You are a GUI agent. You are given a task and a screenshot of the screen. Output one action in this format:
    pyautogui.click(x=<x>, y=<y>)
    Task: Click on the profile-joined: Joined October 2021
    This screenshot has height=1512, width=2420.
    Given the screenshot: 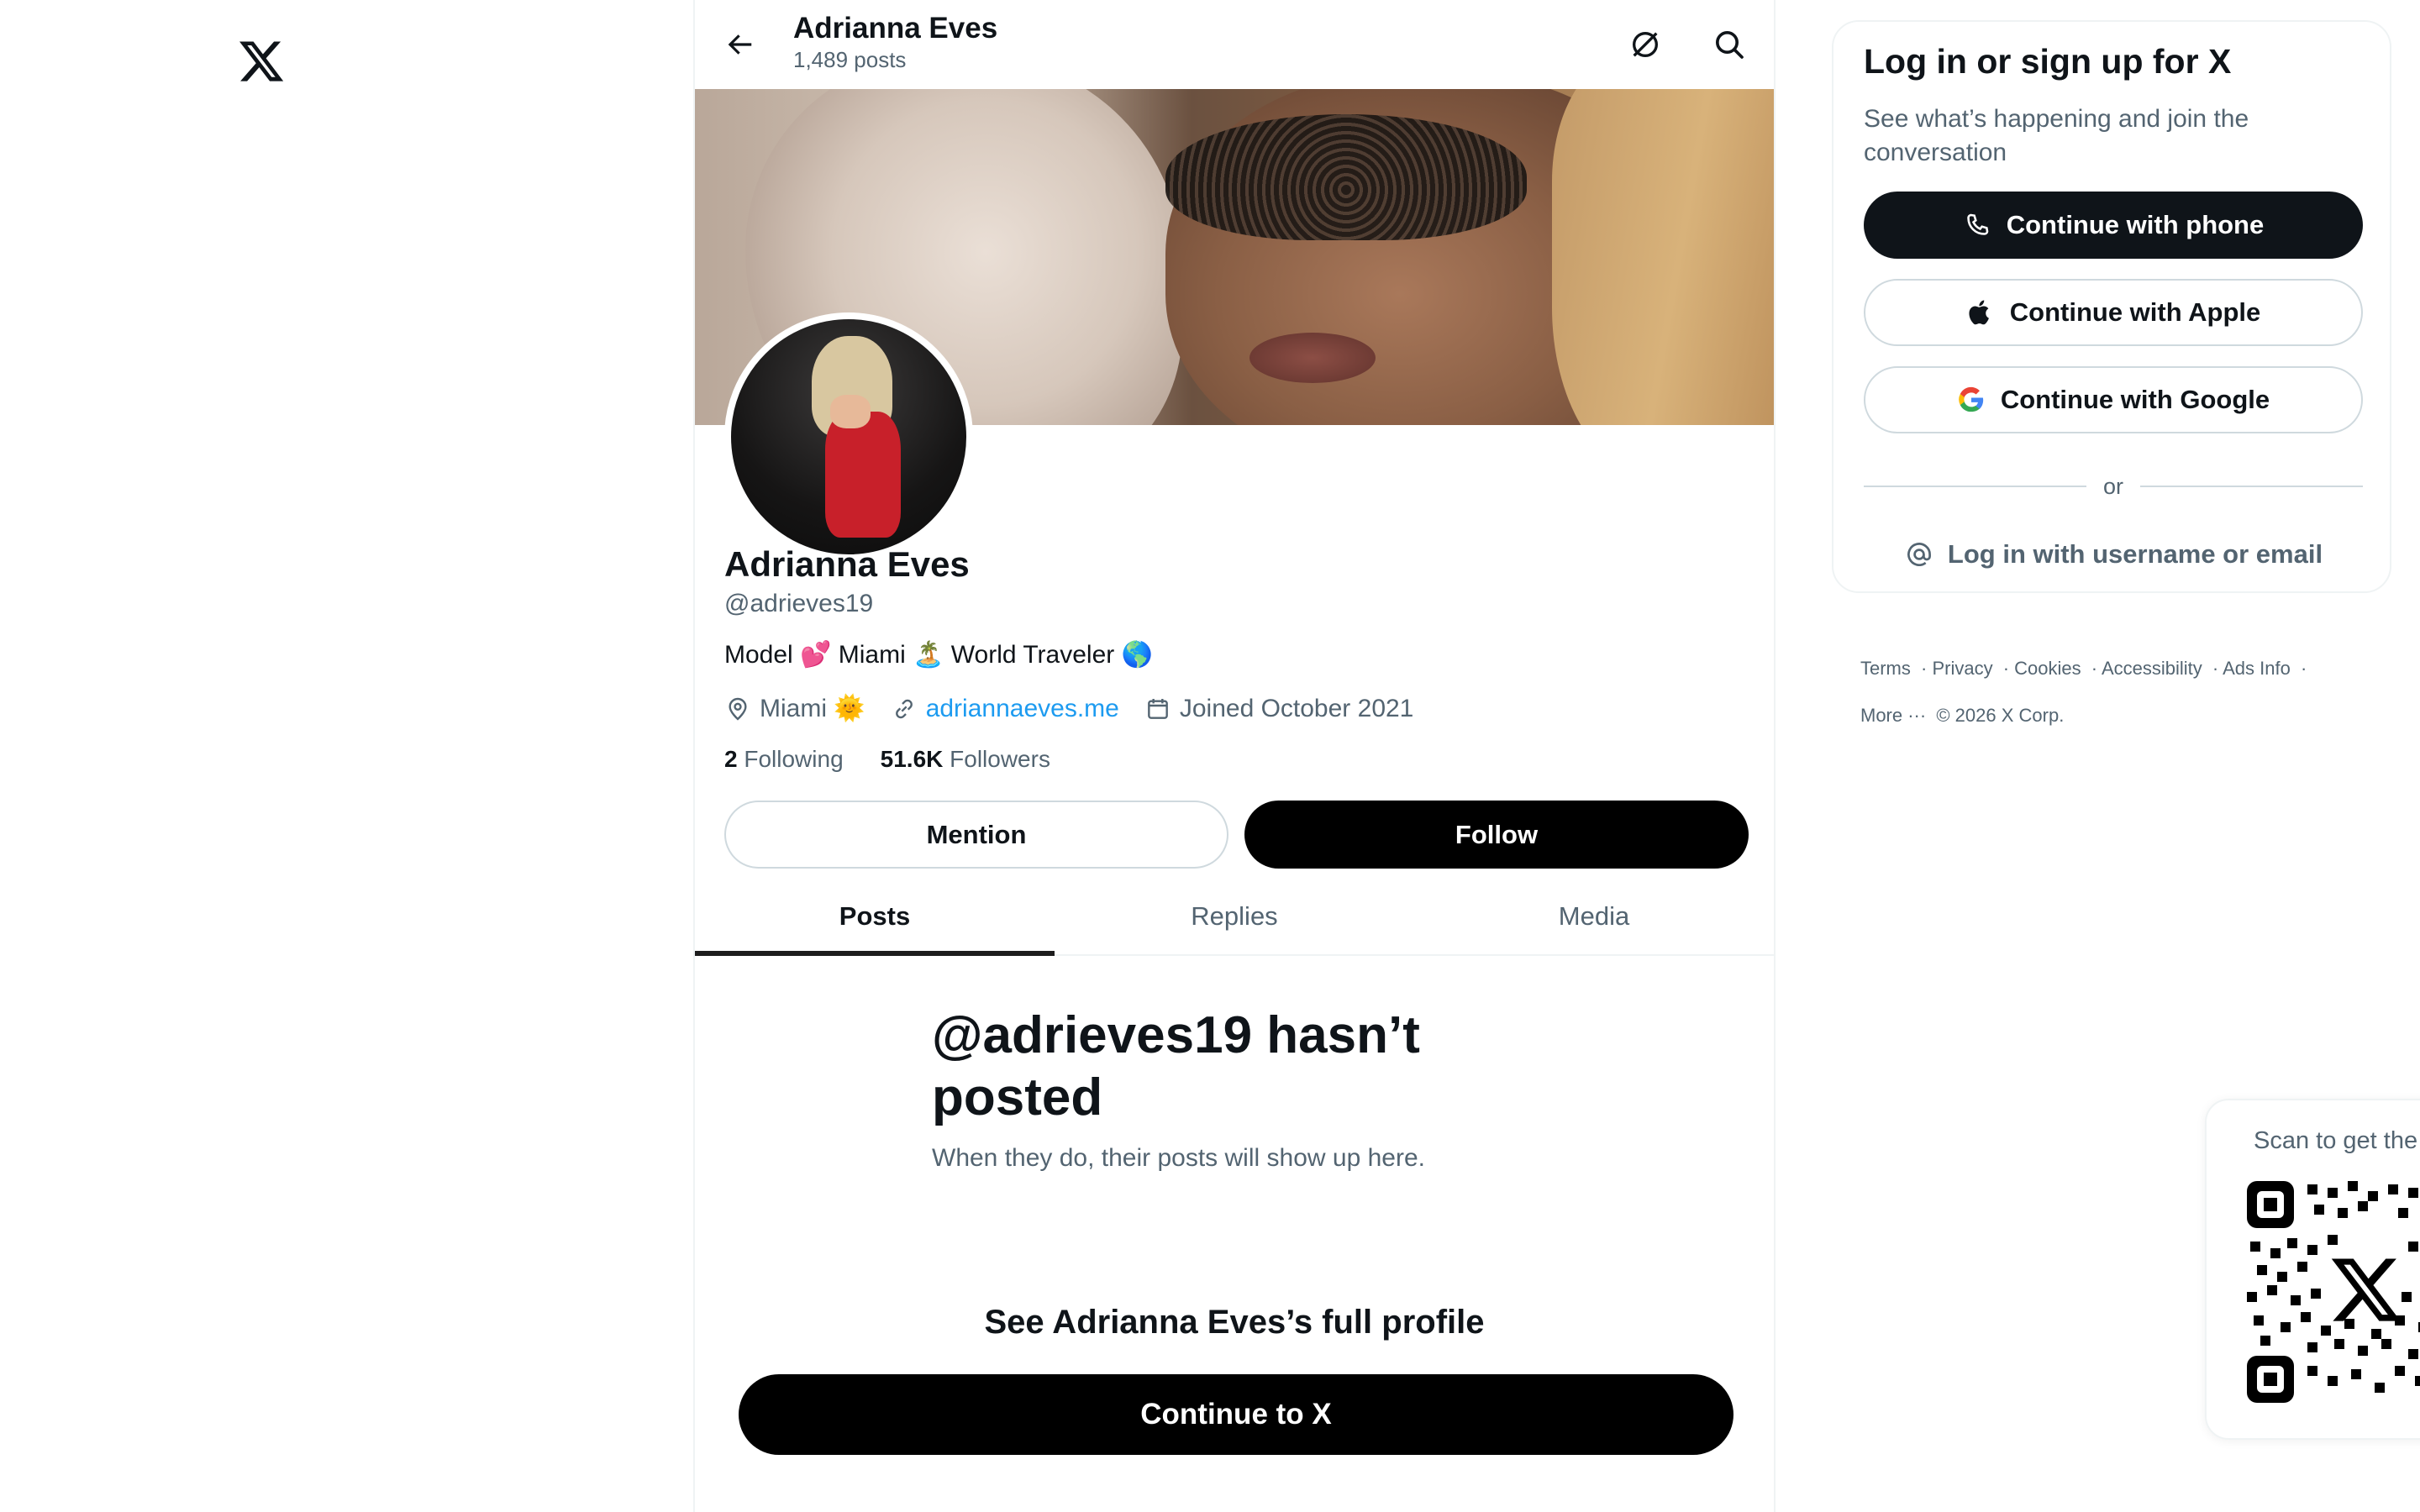 What is the action you would take?
    pyautogui.click(x=1279, y=708)
    